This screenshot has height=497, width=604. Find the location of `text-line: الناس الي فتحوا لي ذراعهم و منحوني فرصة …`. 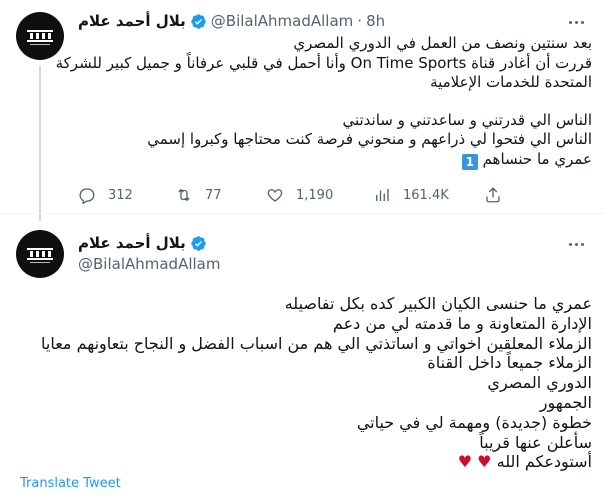

text-line: الناس الي فتحوا لي ذراعهم و منحوني فرصة … is located at coordinates (369, 139).